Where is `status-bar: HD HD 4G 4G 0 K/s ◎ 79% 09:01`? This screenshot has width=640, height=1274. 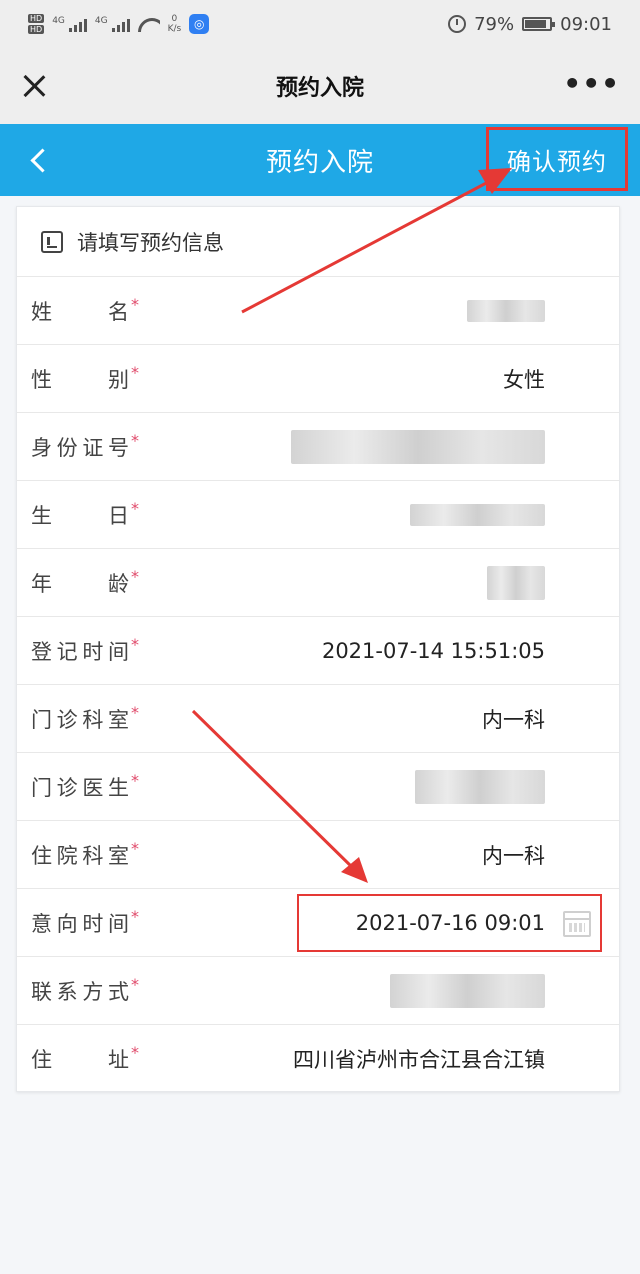
status-bar: HD HD 4G 4G 0 K/s ◎ 79% 09:01 is located at coordinates (320, 24).